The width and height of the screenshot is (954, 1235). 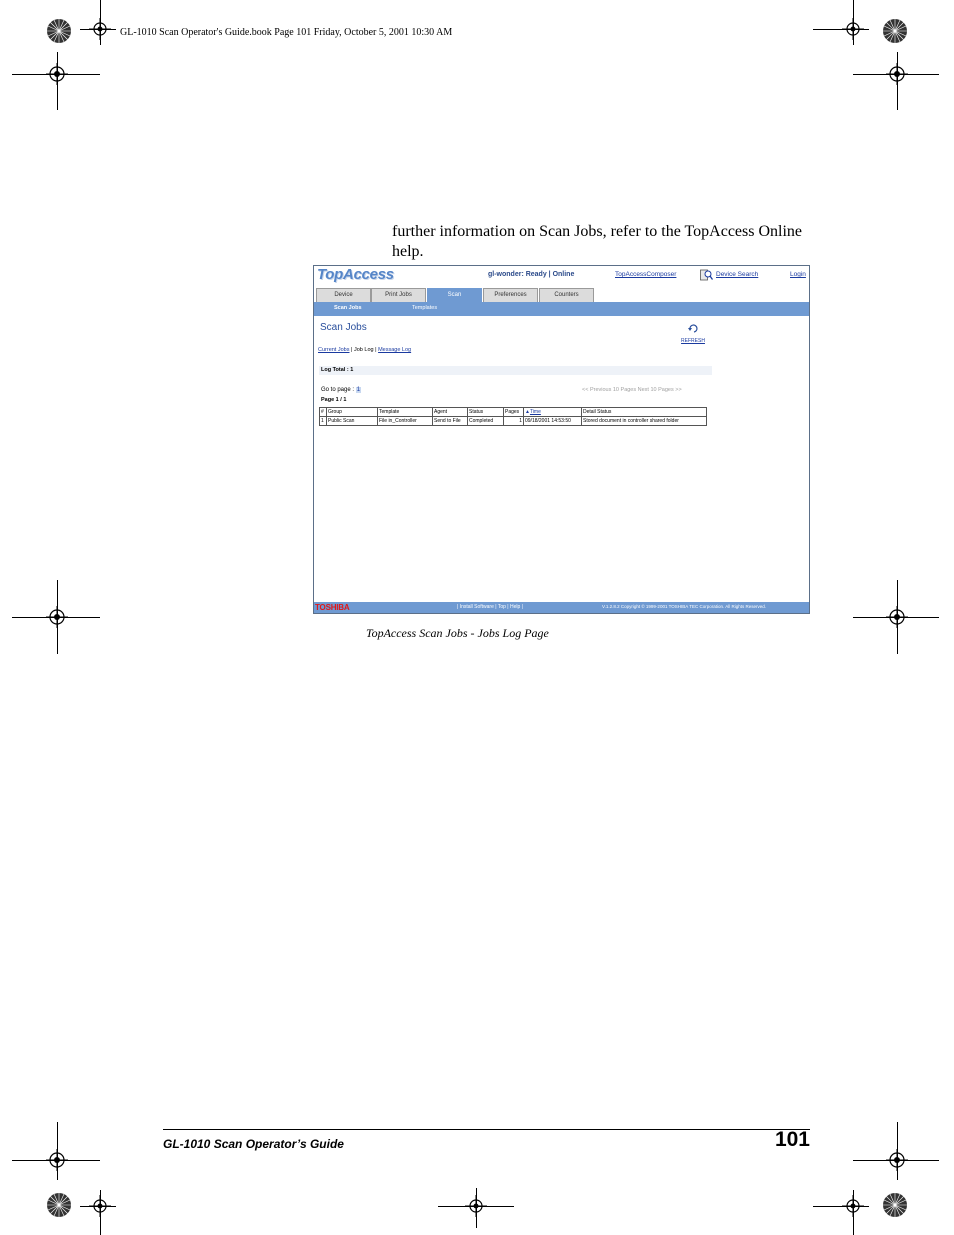 What do you see at coordinates (405, 421) in the screenshot?
I see `cell-template: File in_Controller` at bounding box center [405, 421].